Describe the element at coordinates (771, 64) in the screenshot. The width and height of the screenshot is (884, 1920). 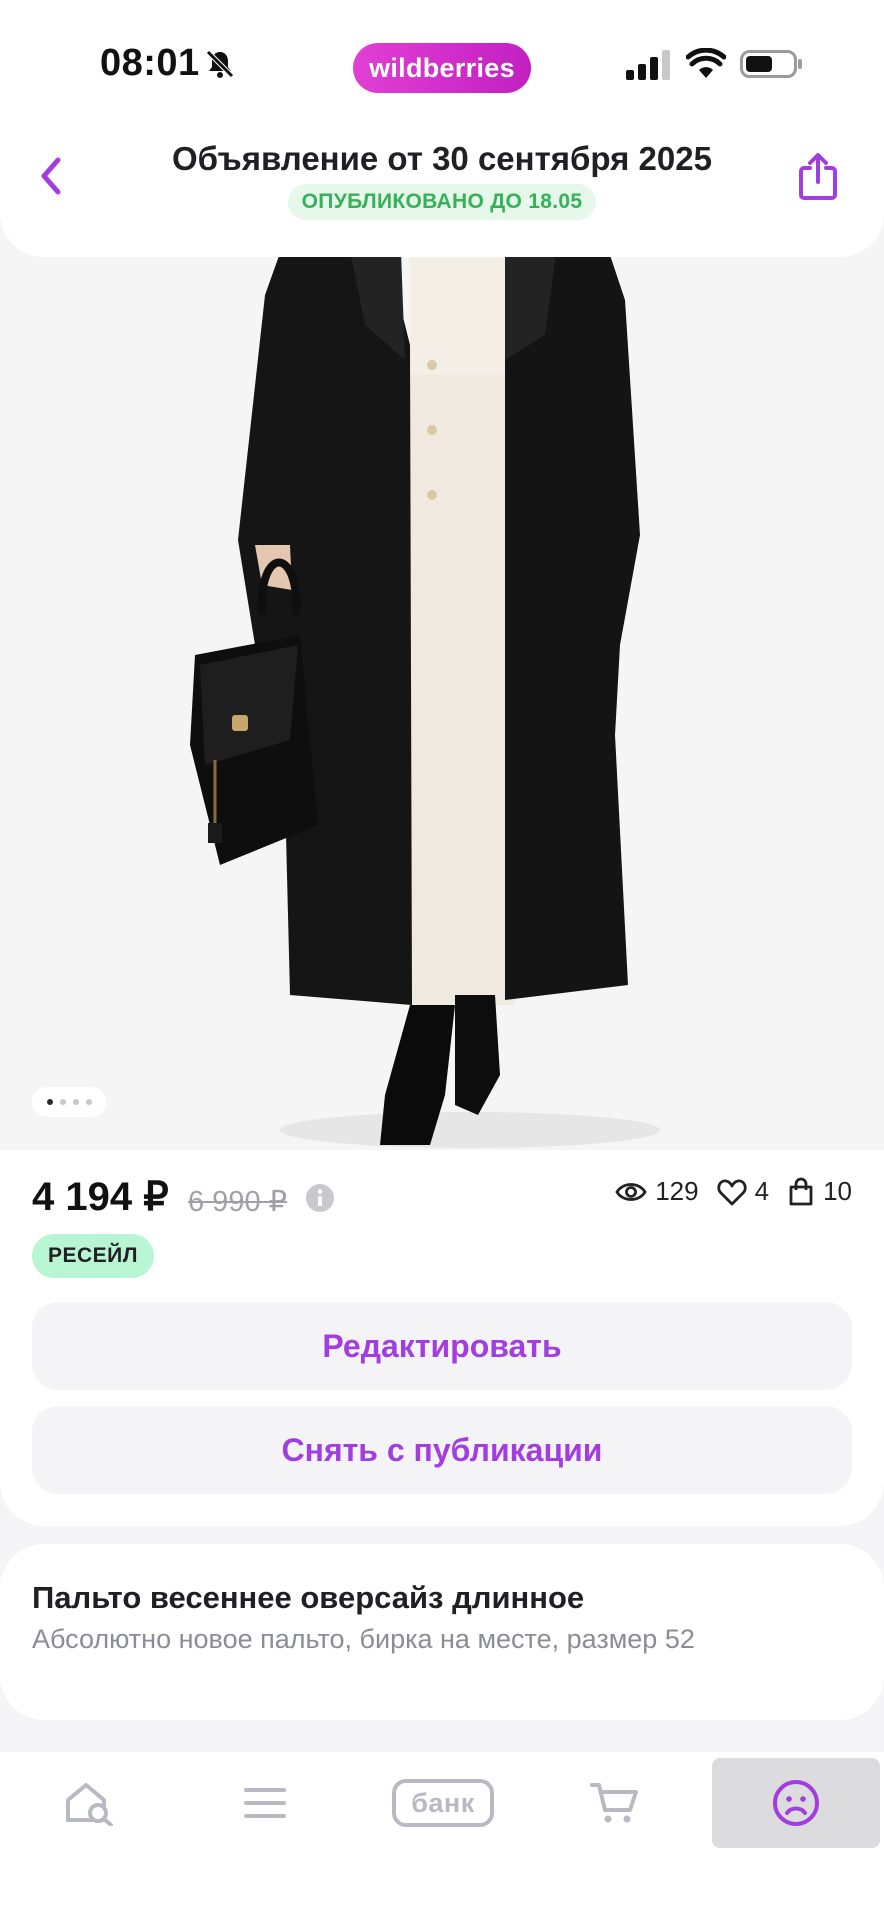
I see `battery-icon` at that location.